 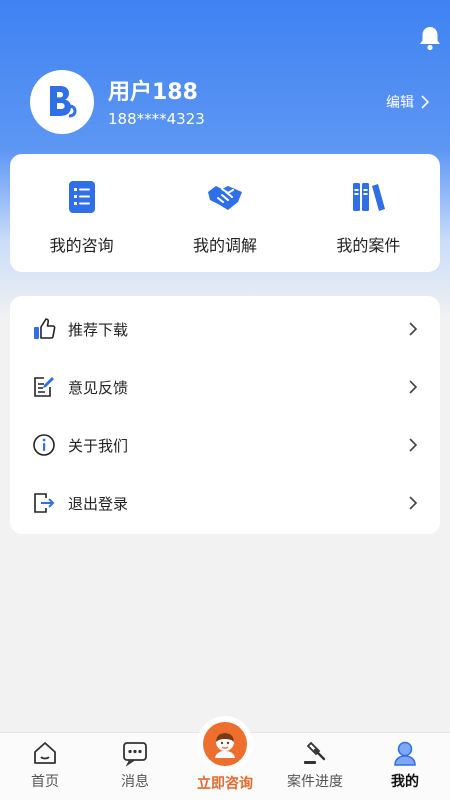 What do you see at coordinates (368, 245) in the screenshot?
I see `quick-action-label: 我的案件` at bounding box center [368, 245].